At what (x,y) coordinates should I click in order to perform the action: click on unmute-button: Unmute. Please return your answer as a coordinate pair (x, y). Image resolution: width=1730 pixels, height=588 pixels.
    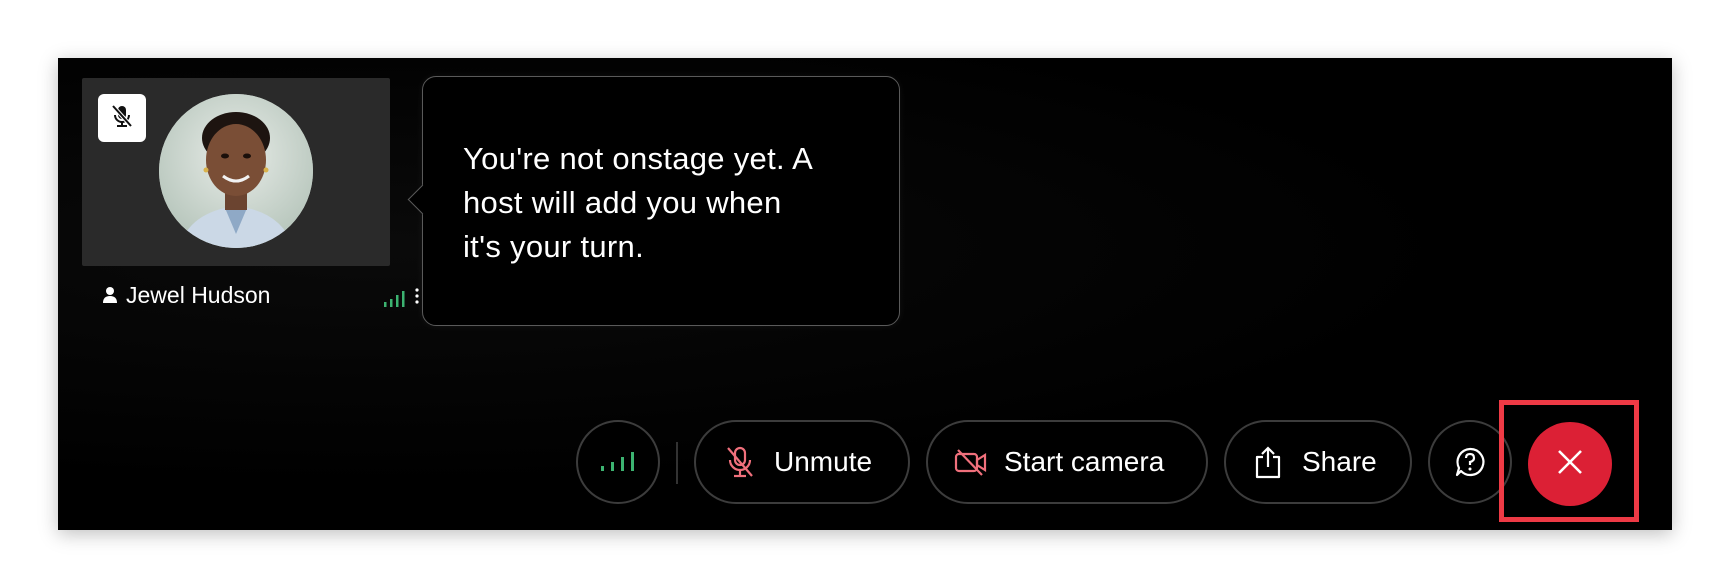
    Looking at the image, I should click on (802, 462).